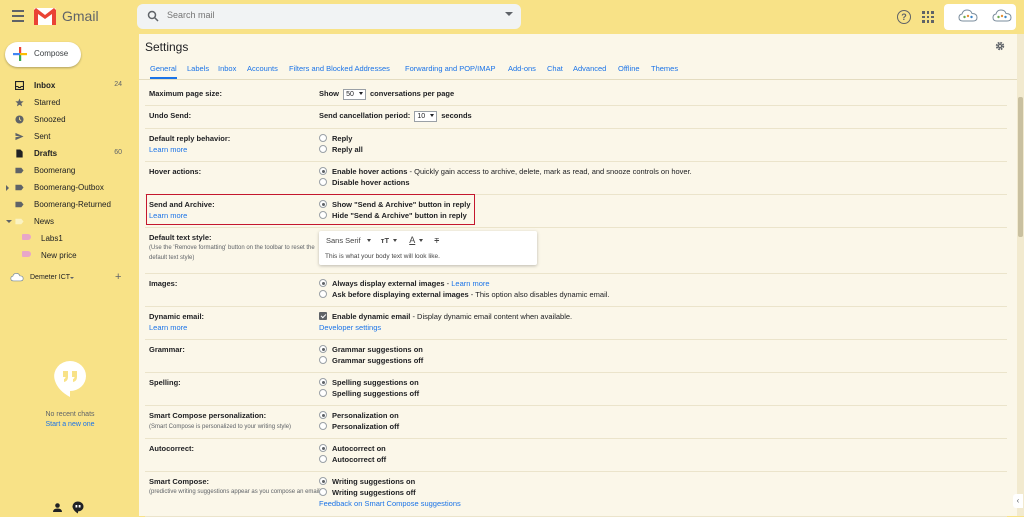 The image size is (1024, 517). What do you see at coordinates (65, 119) in the screenshot?
I see `sidebar-item-snoozed: Snoozed` at bounding box center [65, 119].